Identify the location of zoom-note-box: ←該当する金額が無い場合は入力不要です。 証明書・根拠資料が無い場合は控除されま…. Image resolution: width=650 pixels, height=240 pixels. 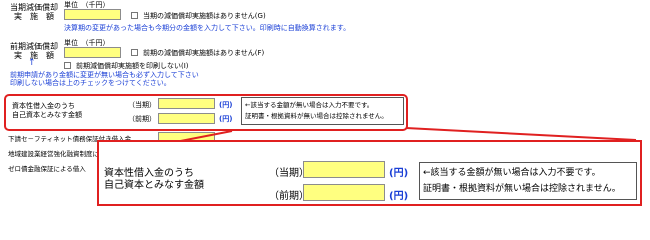
(528, 181).